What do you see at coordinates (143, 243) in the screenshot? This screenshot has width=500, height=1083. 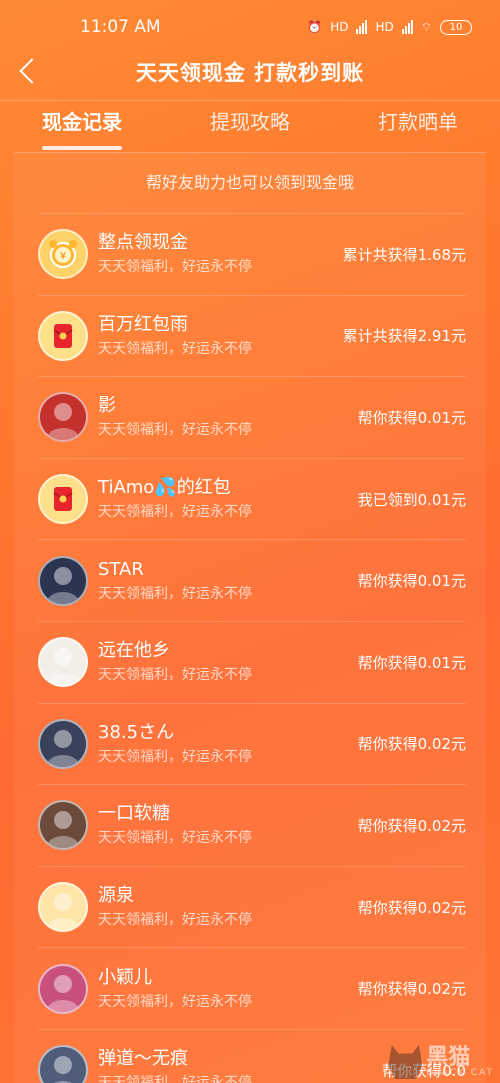 I see `record-name: 整点领现金` at bounding box center [143, 243].